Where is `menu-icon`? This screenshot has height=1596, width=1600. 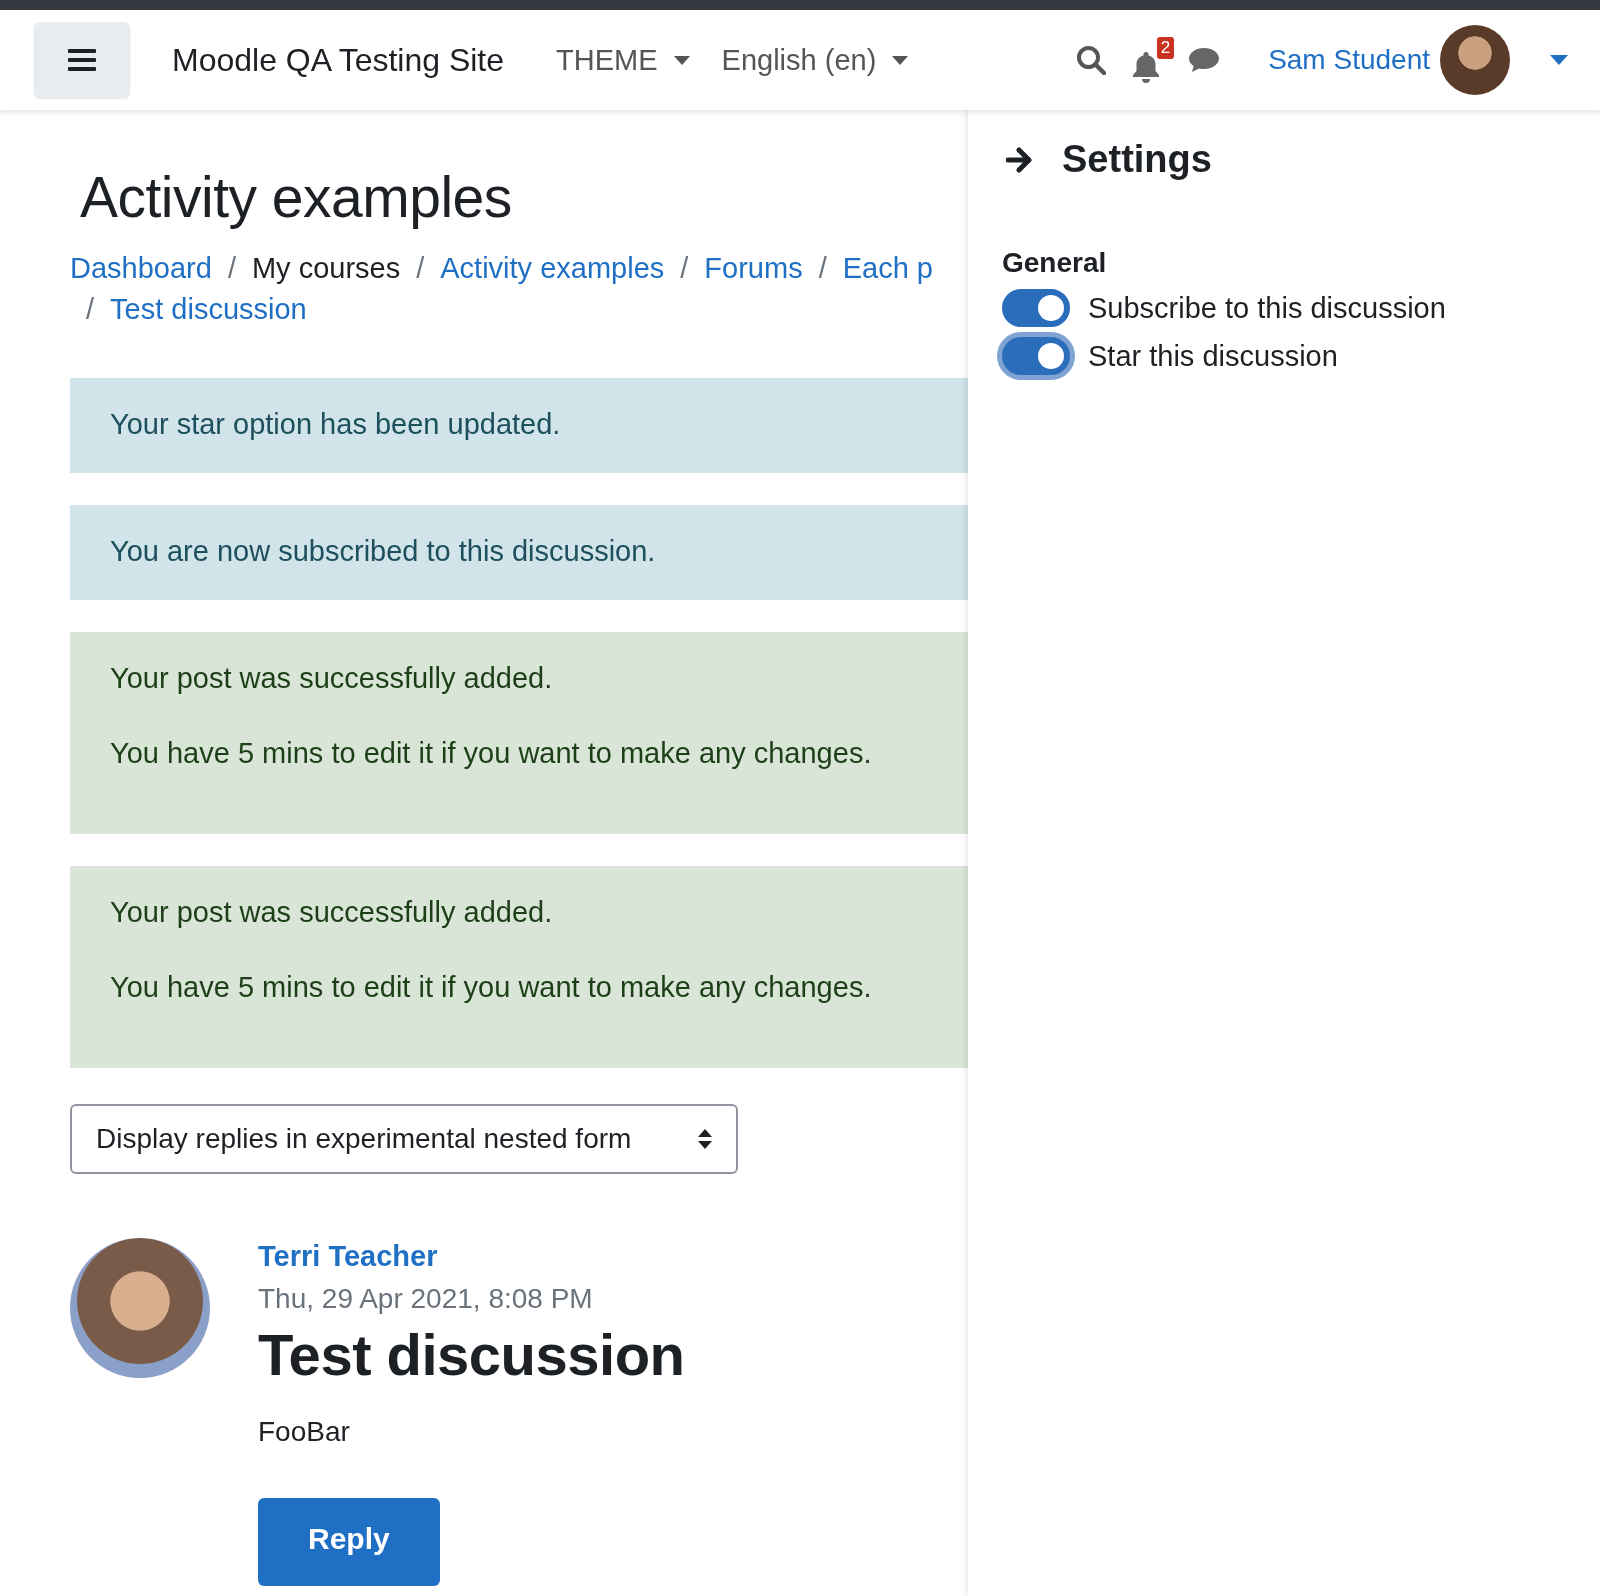
menu-icon is located at coordinates (82, 60).